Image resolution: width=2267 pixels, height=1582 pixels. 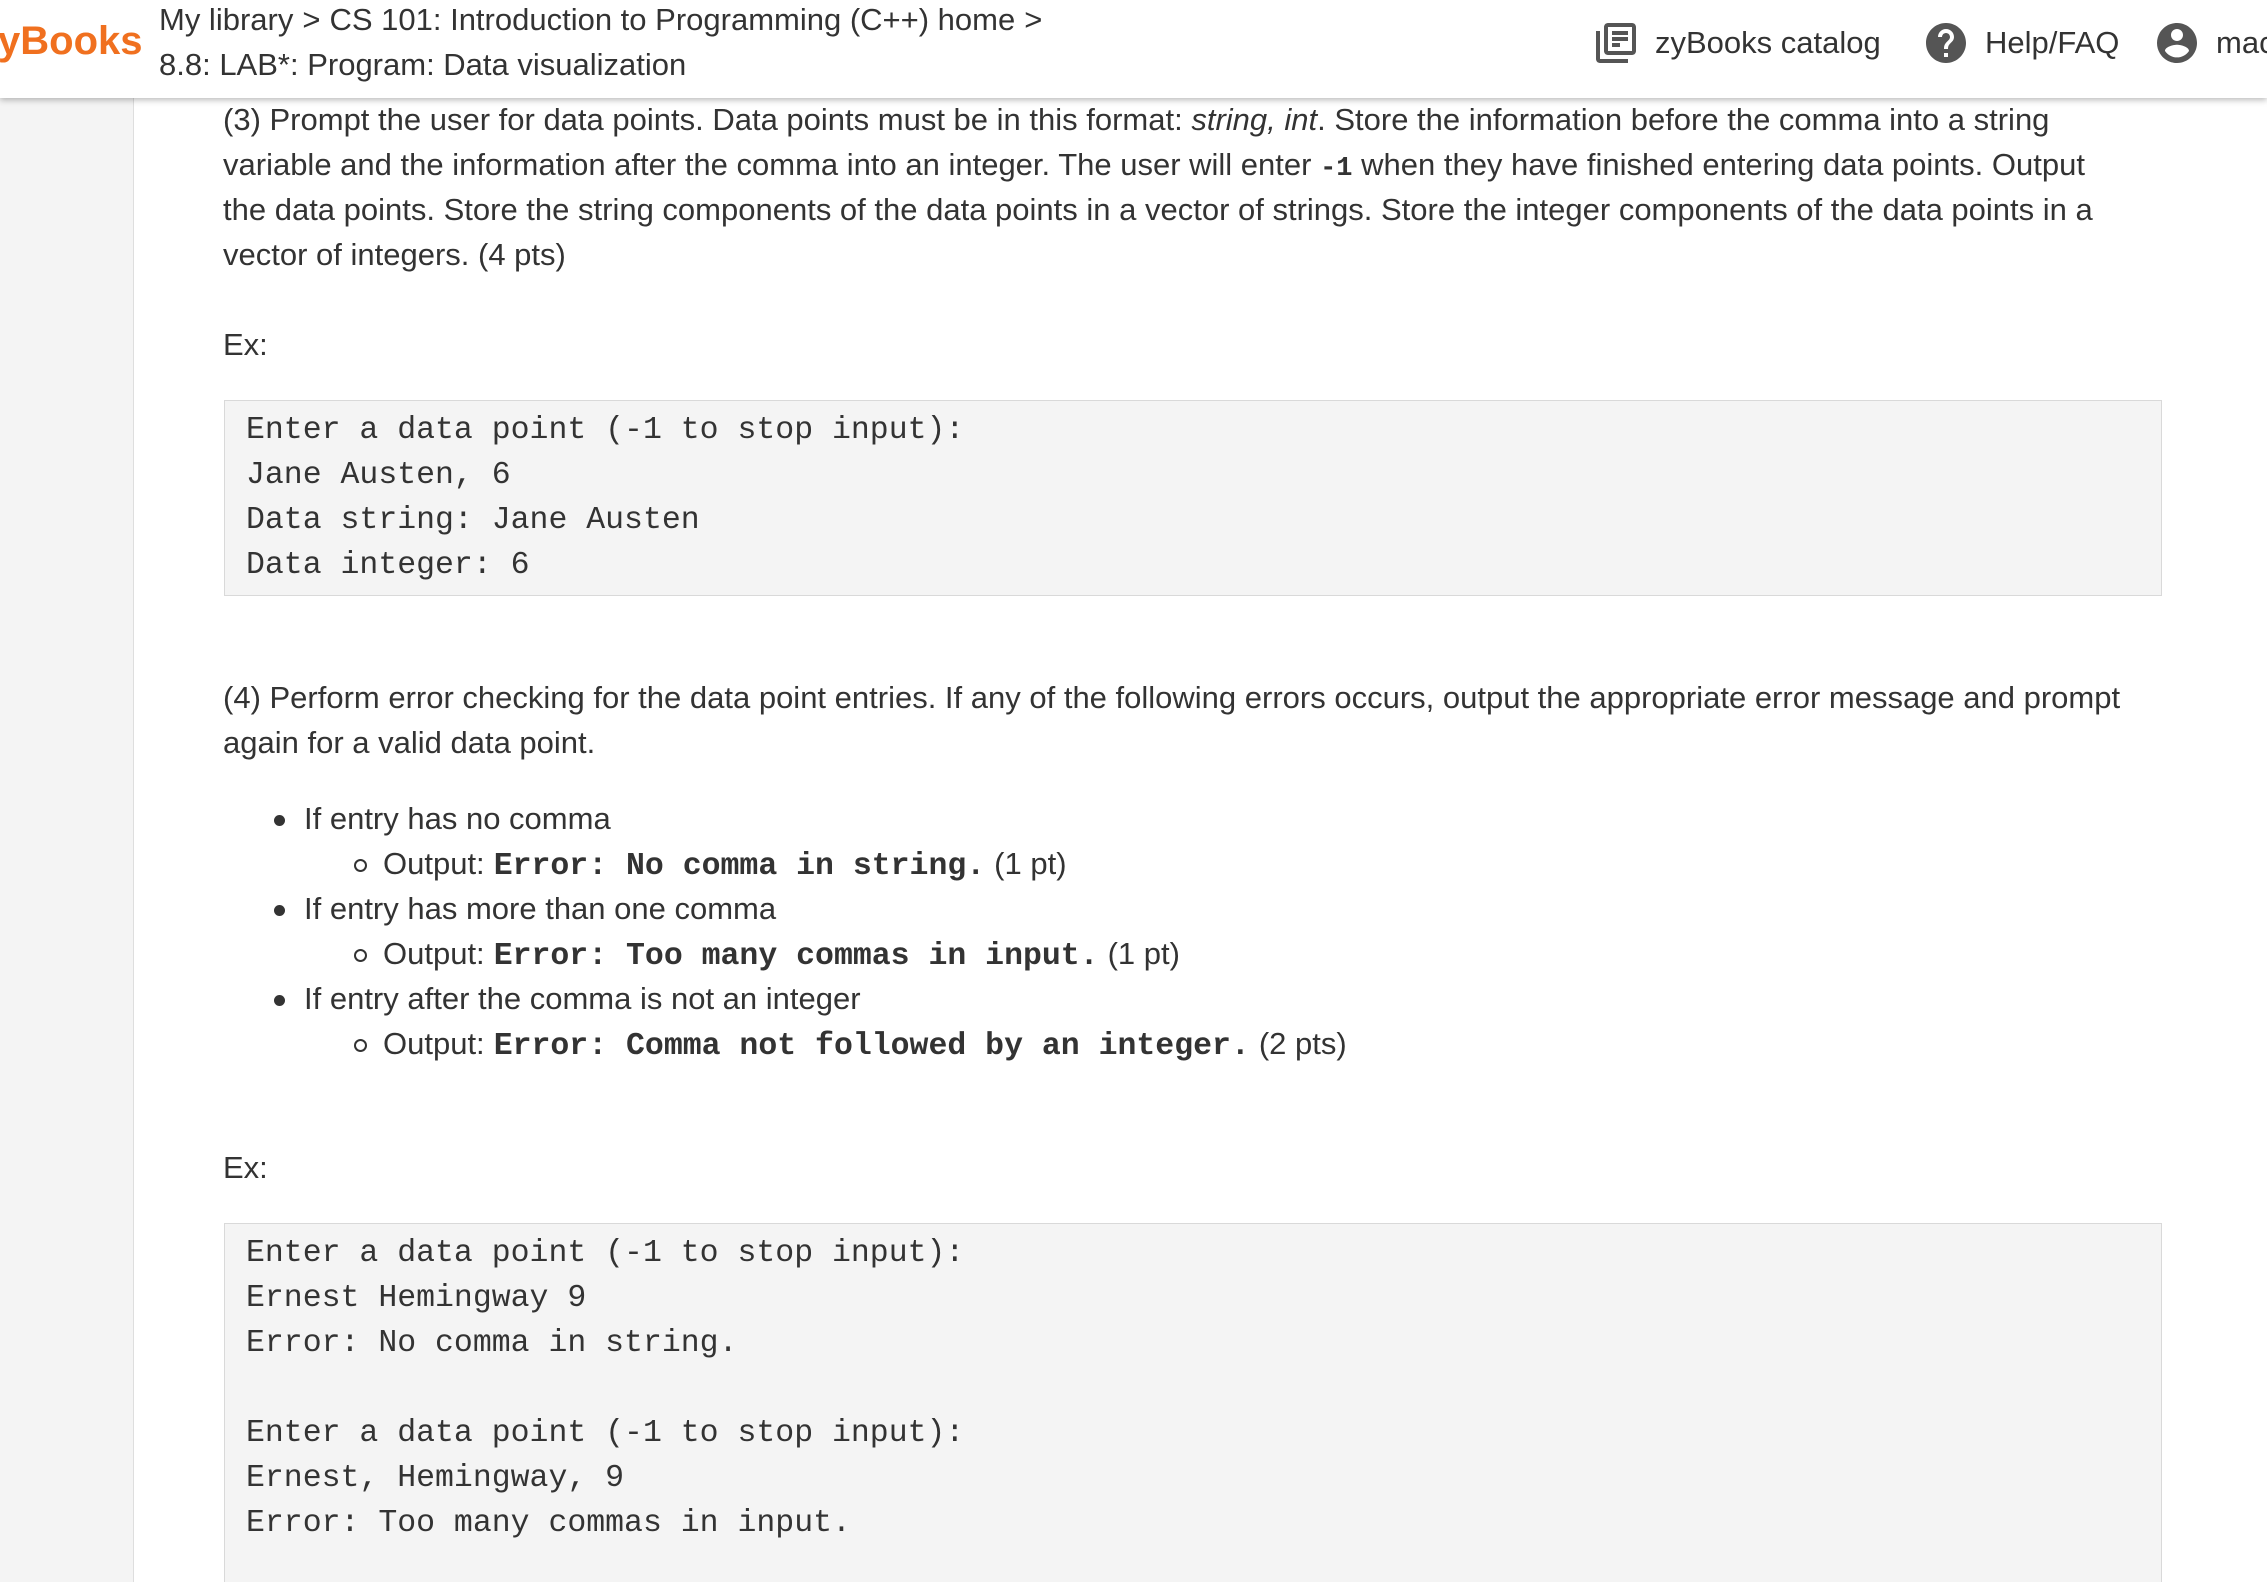 What do you see at coordinates (71, 41) in the screenshot?
I see `zybooks-logo: yBooks` at bounding box center [71, 41].